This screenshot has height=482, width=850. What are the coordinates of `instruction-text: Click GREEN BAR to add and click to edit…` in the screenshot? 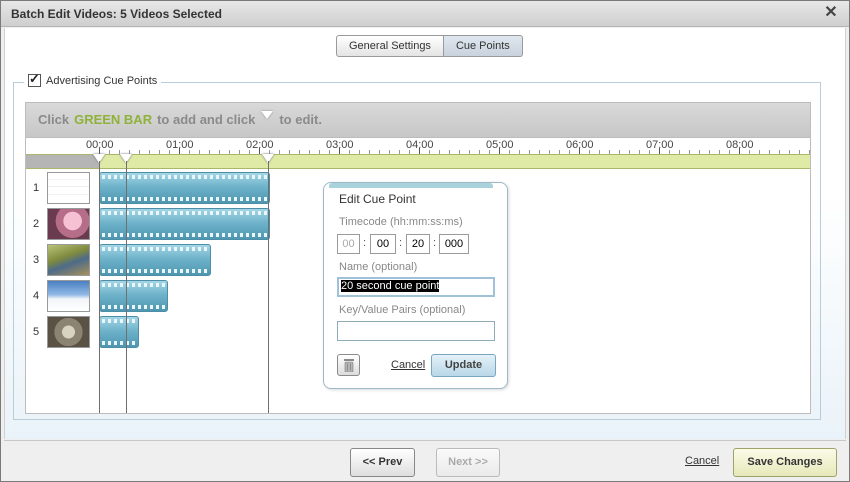 It's located at (180, 118).